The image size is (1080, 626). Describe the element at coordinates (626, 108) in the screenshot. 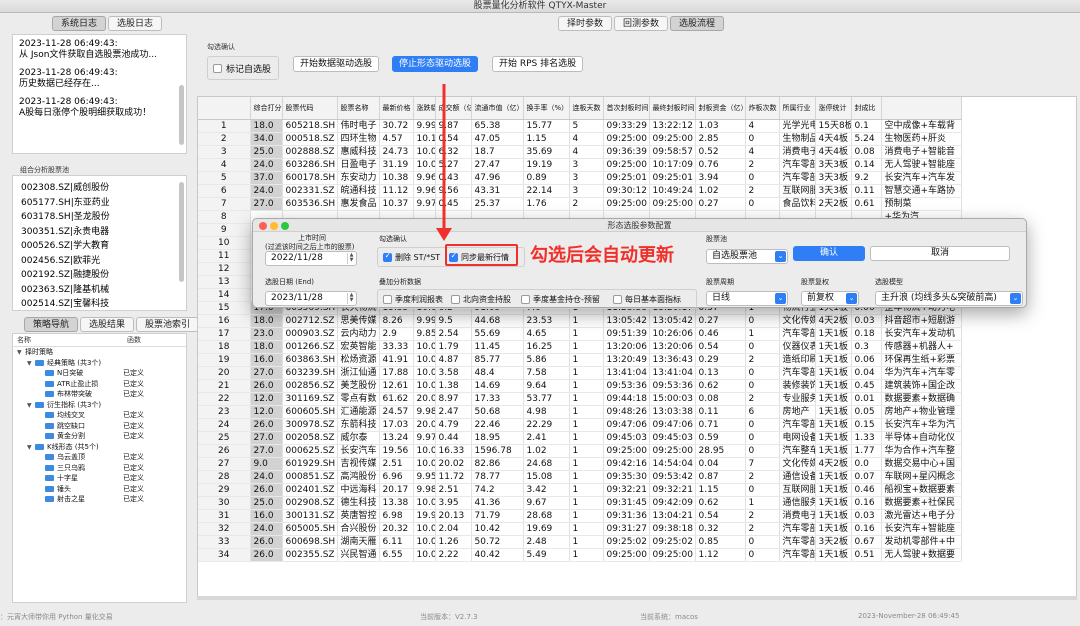

I see `column-header: 首次封板时间` at that location.